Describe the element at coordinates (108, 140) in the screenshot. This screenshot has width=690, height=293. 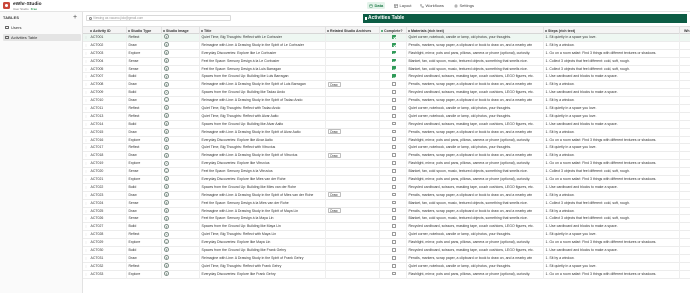
I see `activity-id-cell: ACT016` at that location.